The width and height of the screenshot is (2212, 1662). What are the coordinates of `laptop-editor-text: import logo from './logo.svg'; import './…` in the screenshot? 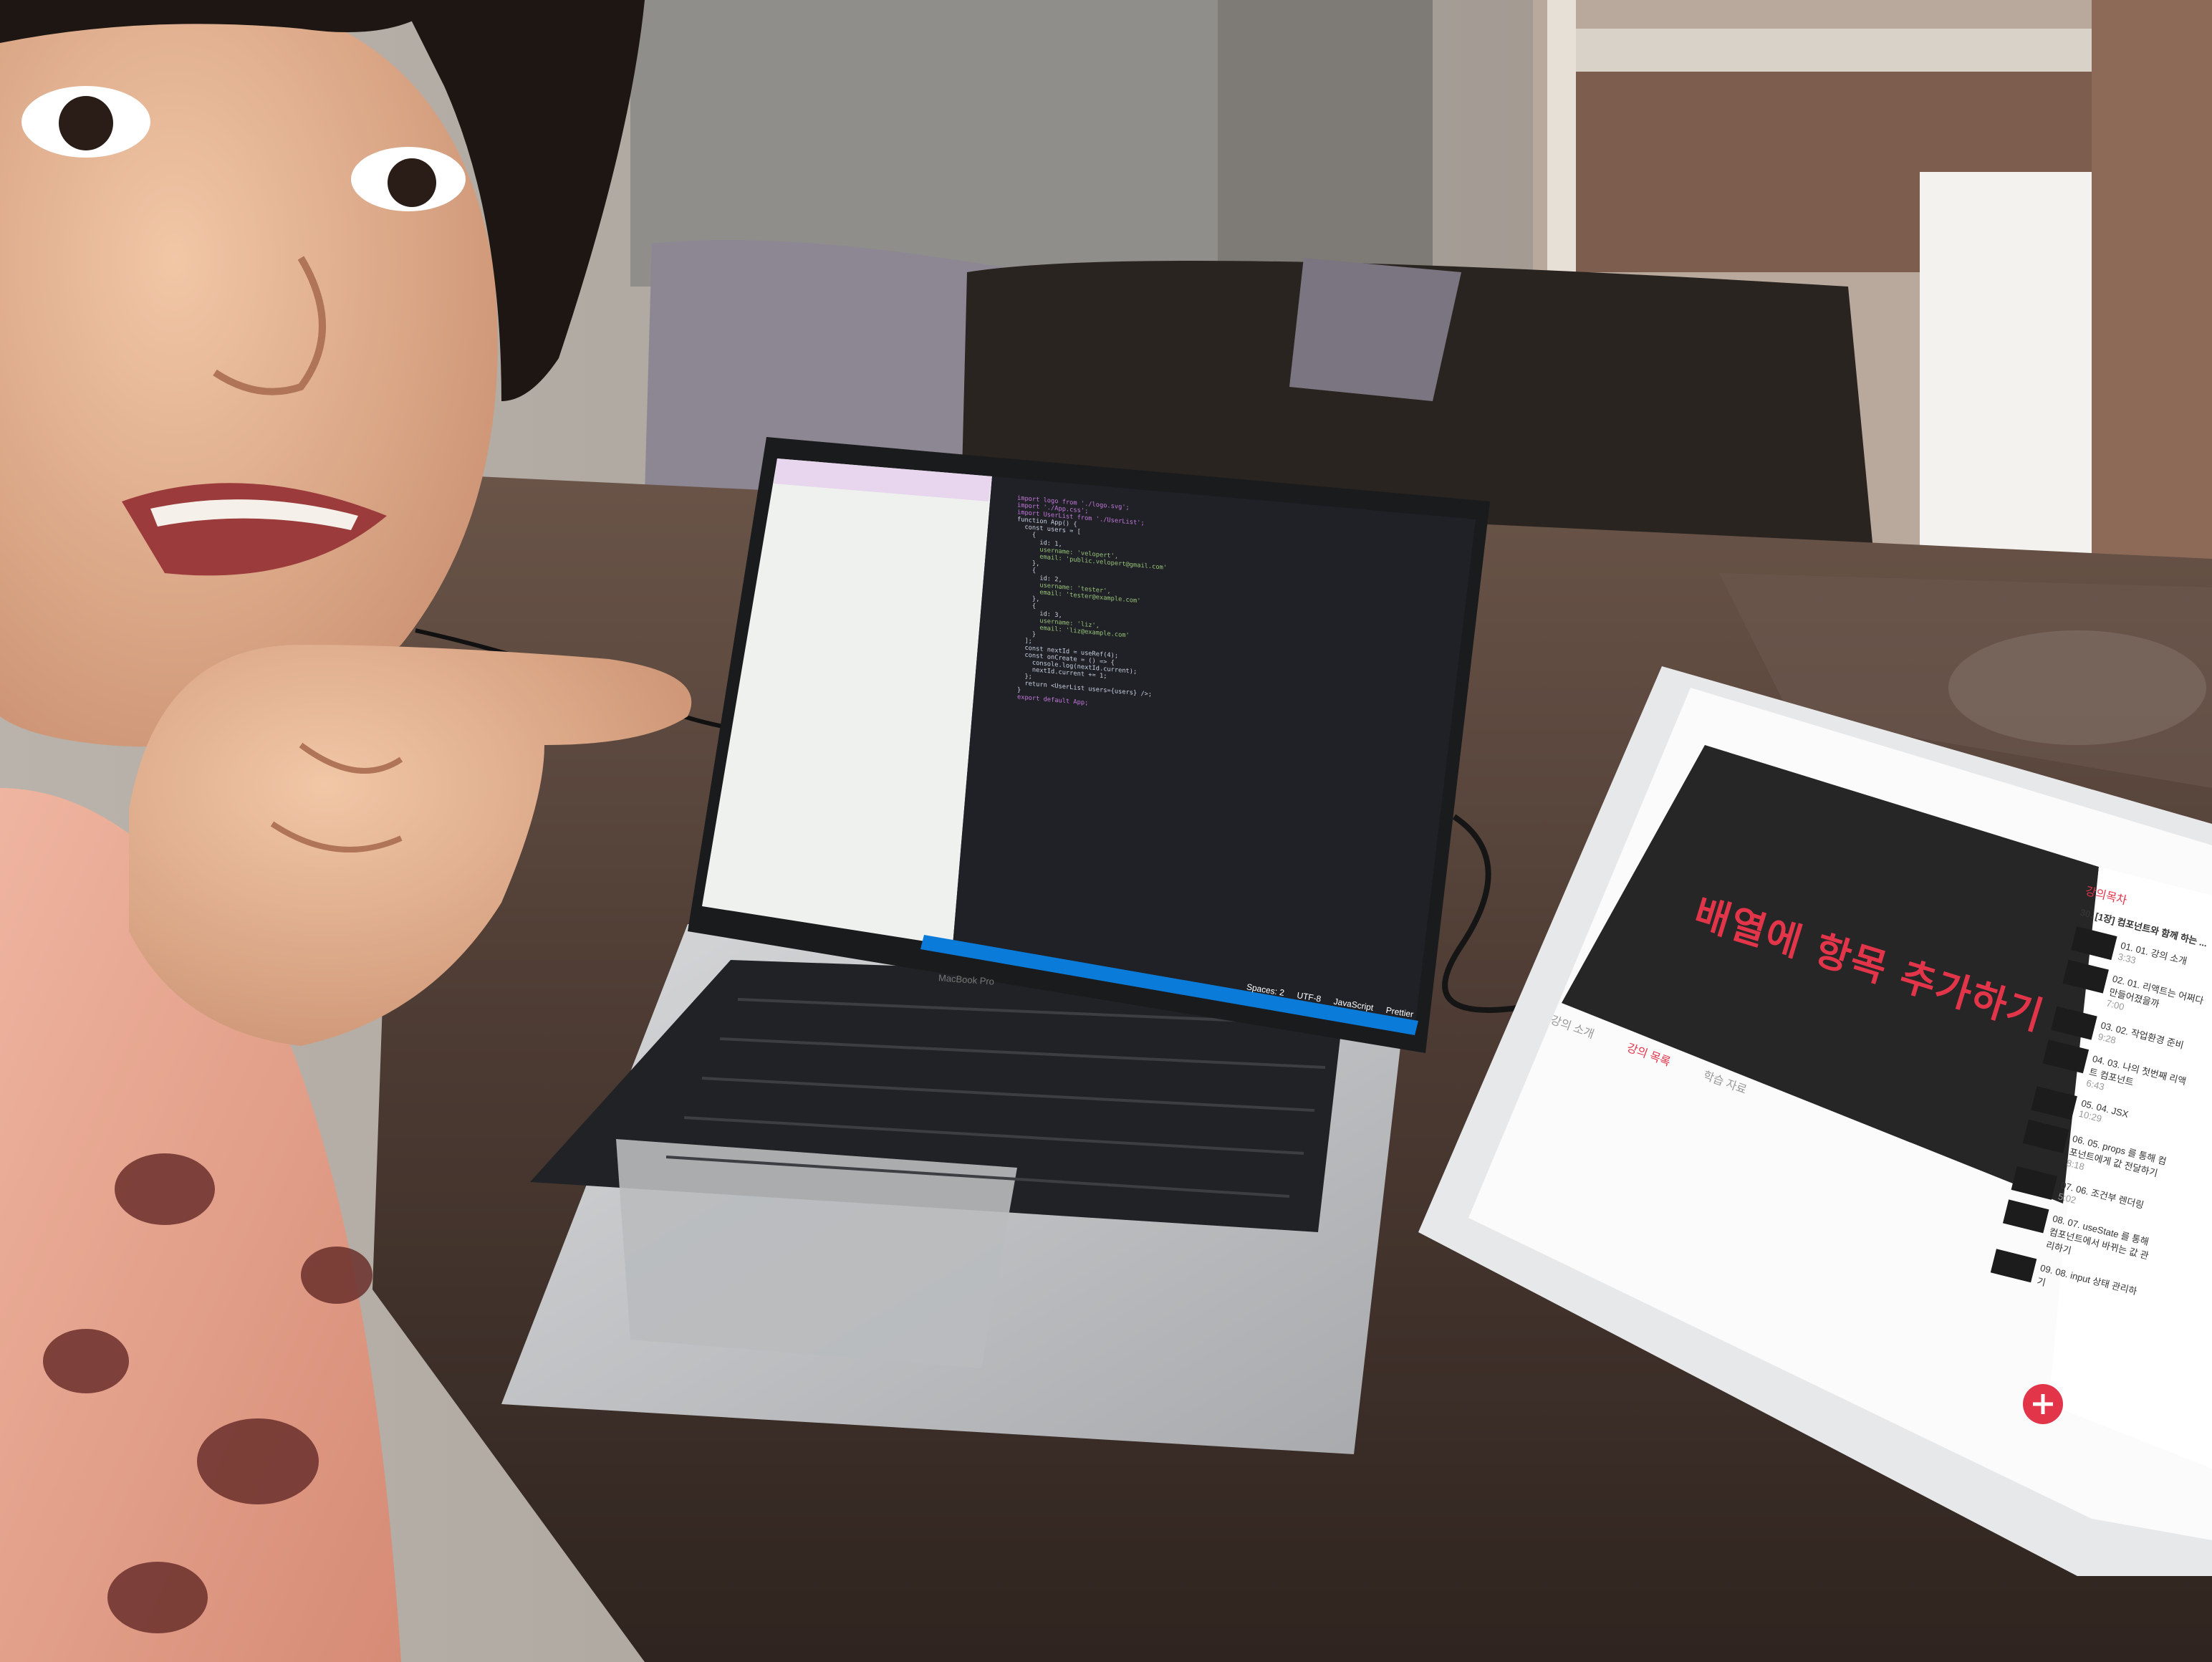 It's located at (1141, 629).